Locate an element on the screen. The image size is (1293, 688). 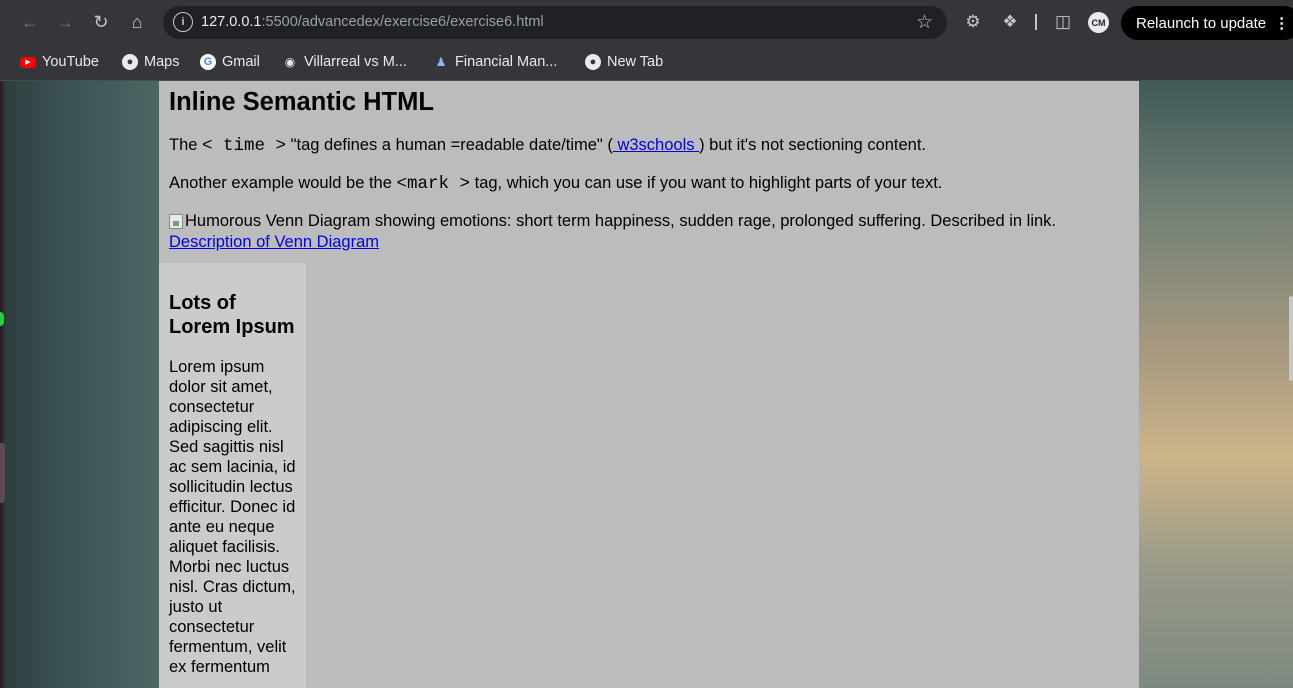
venn-description-link: Description of Venn Diagram is located at coordinates (274, 242).